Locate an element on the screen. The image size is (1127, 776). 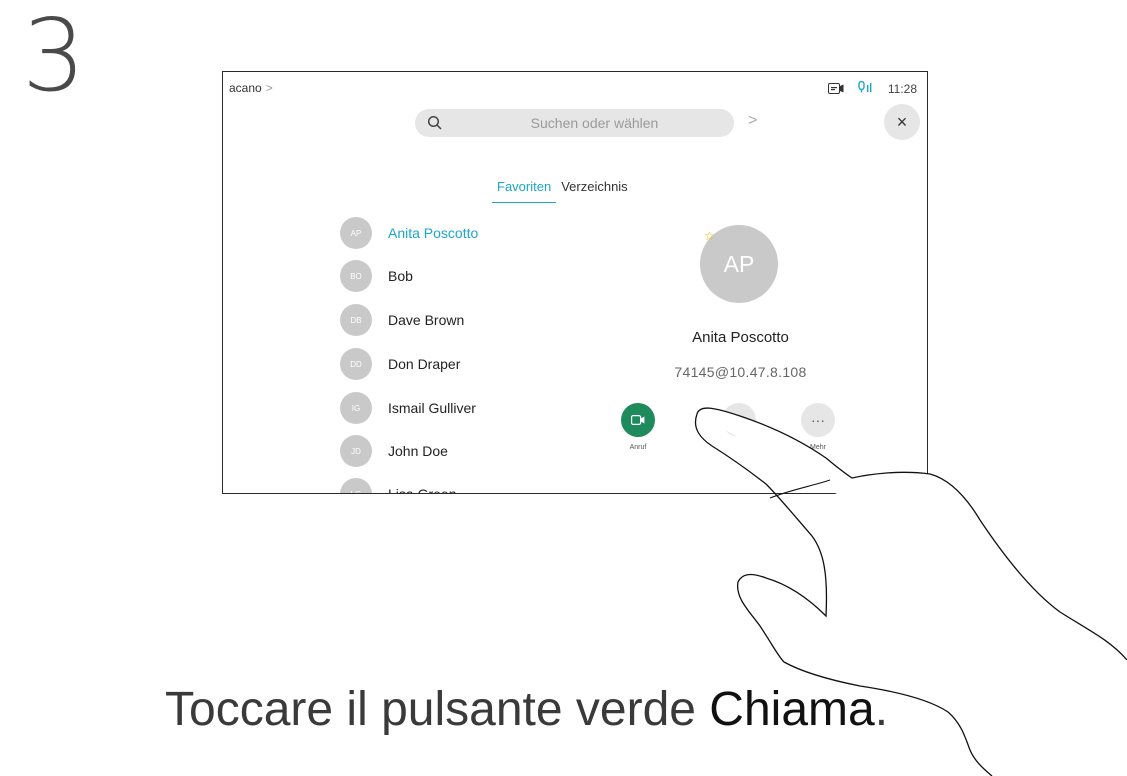
phone-icon is located at coordinates (739, 420).